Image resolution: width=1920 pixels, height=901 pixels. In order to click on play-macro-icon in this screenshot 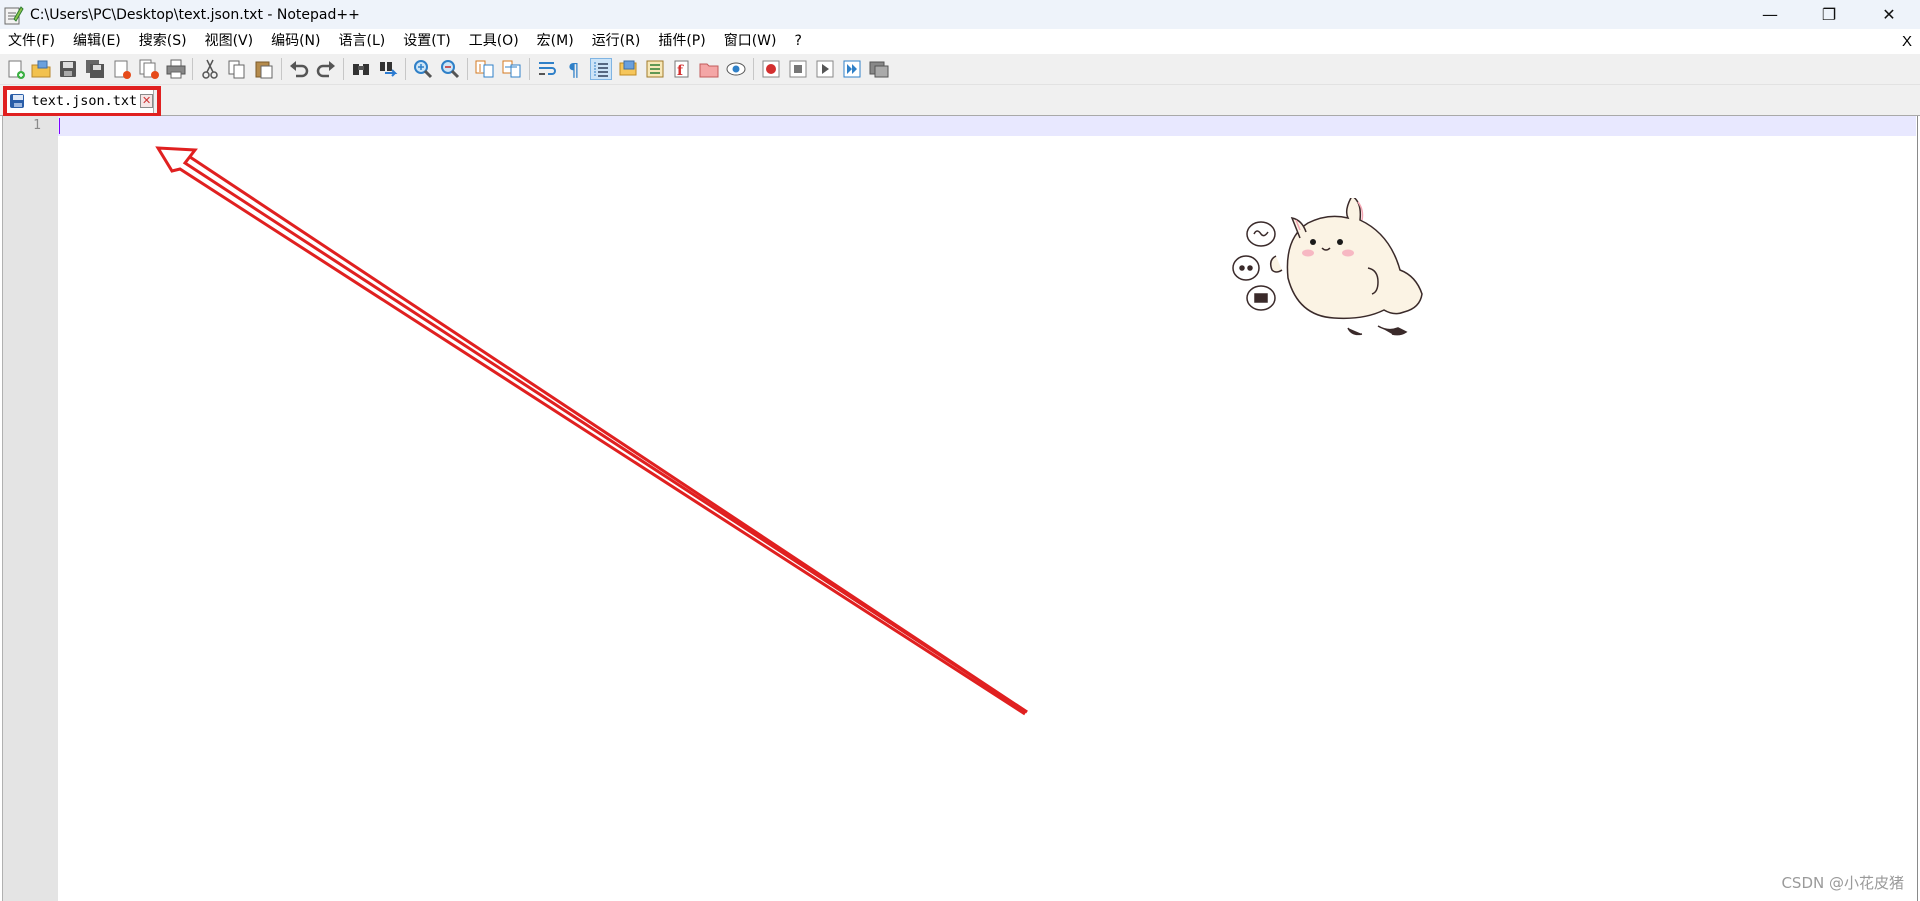, I will do `click(825, 69)`.